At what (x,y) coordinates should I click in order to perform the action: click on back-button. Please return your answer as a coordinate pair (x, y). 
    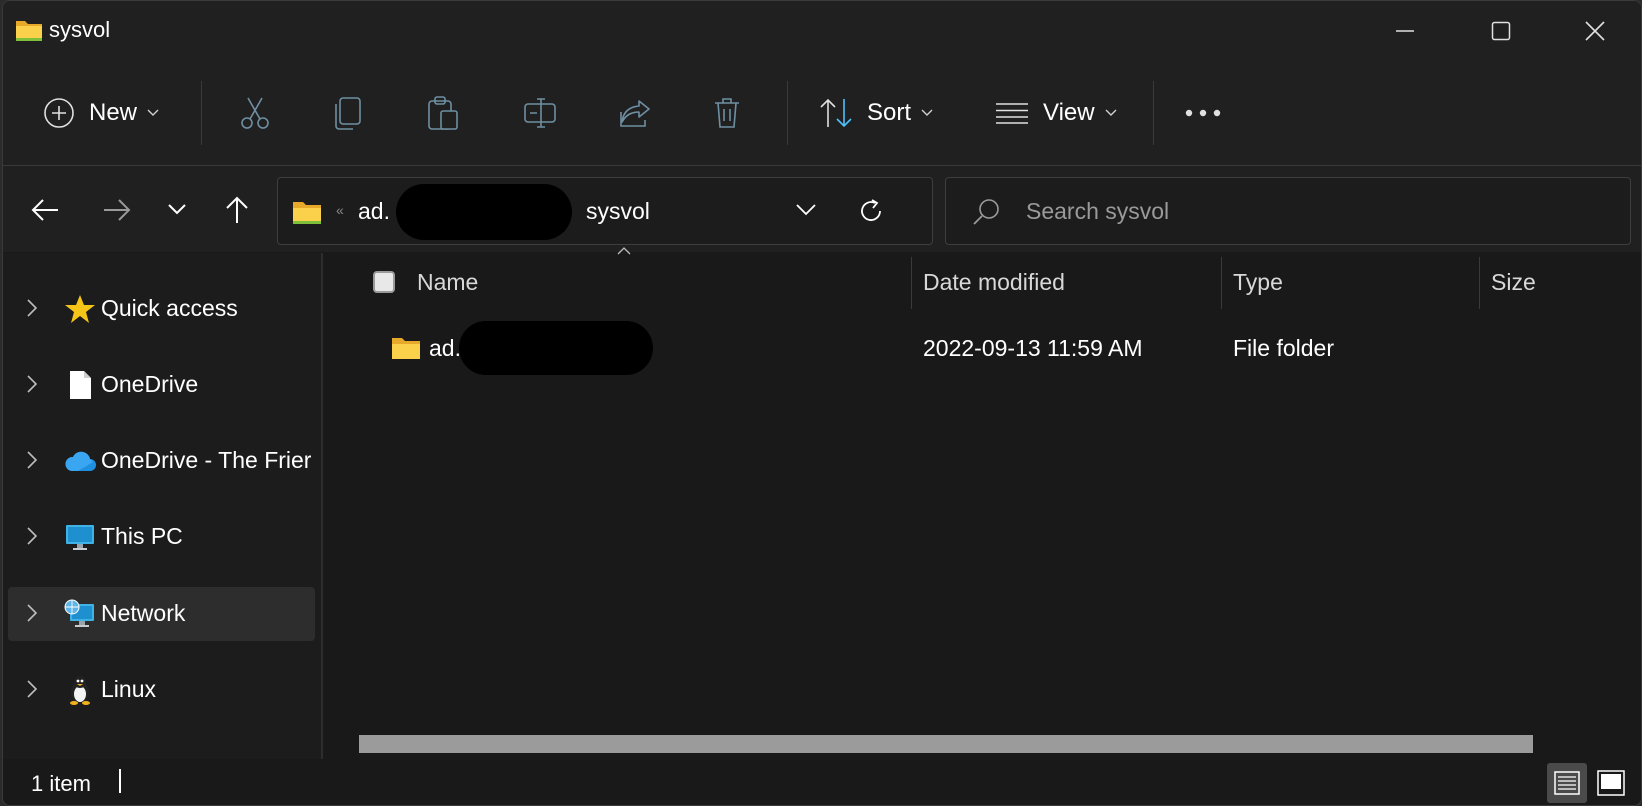
    Looking at the image, I should click on (45, 210).